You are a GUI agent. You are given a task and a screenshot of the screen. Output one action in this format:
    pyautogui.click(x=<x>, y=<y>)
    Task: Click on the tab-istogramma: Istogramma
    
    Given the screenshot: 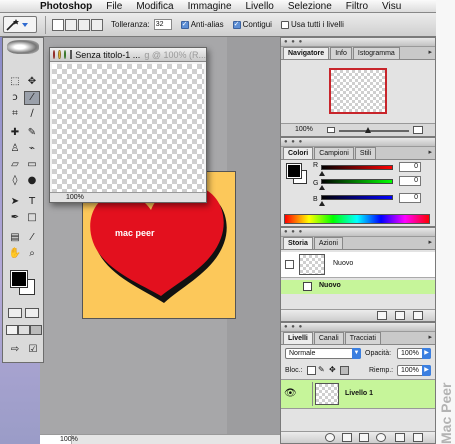 What is the action you would take?
    pyautogui.click(x=376, y=53)
    